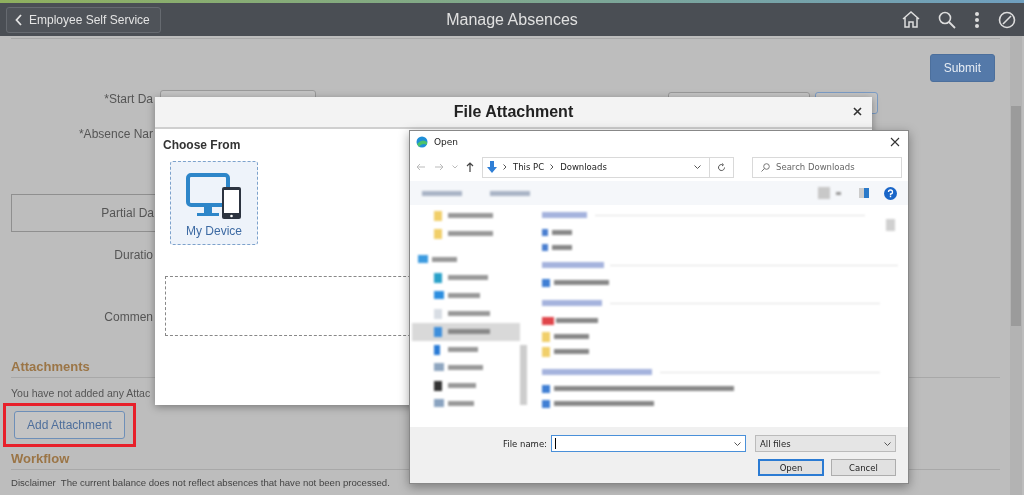  What do you see at coordinates (525, 443) in the screenshot?
I see `file-name-label: File name:` at bounding box center [525, 443].